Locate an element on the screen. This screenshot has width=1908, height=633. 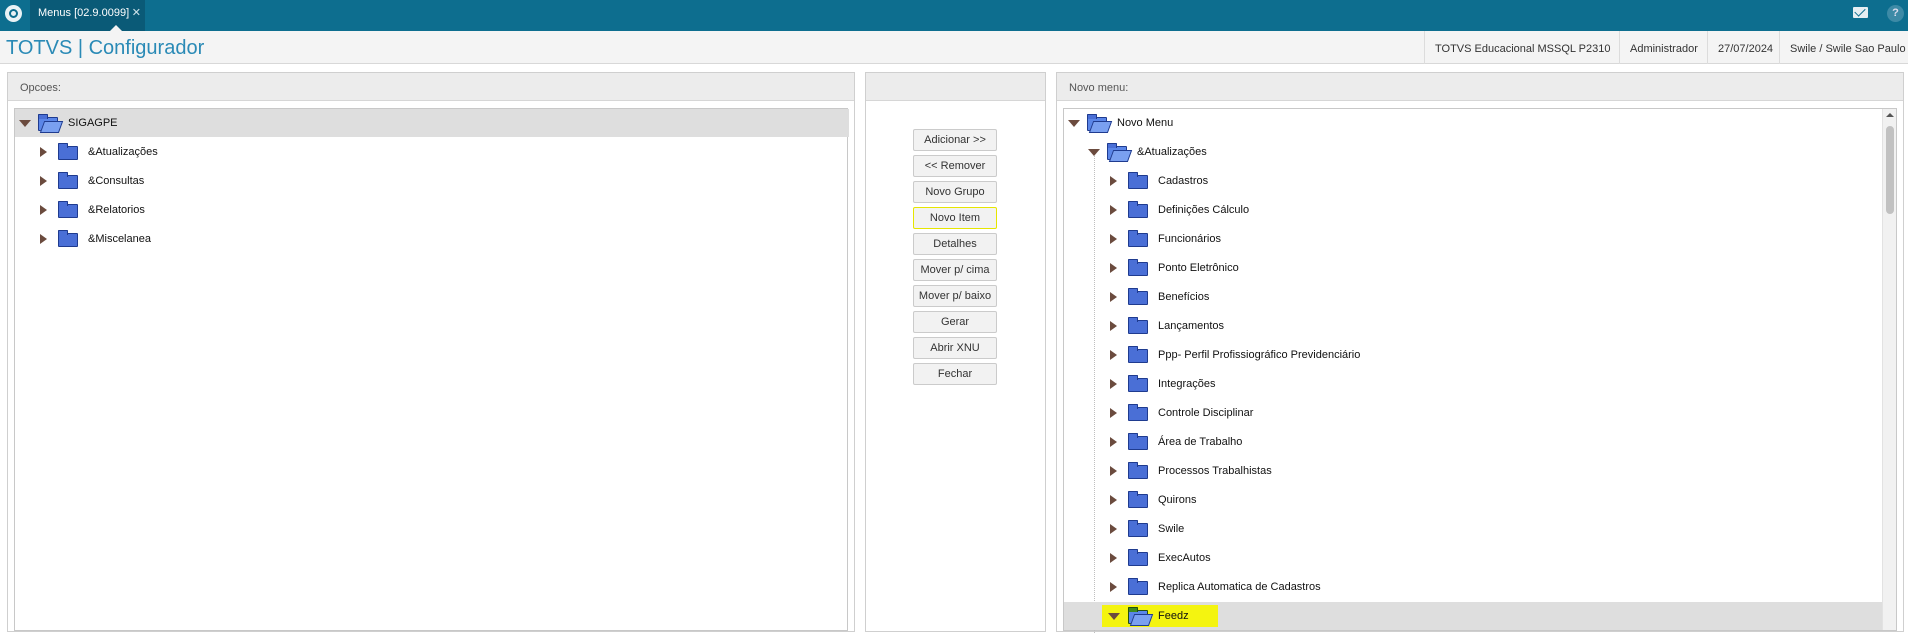
page-title: TOTVS | Configurador is located at coordinates (105, 48).